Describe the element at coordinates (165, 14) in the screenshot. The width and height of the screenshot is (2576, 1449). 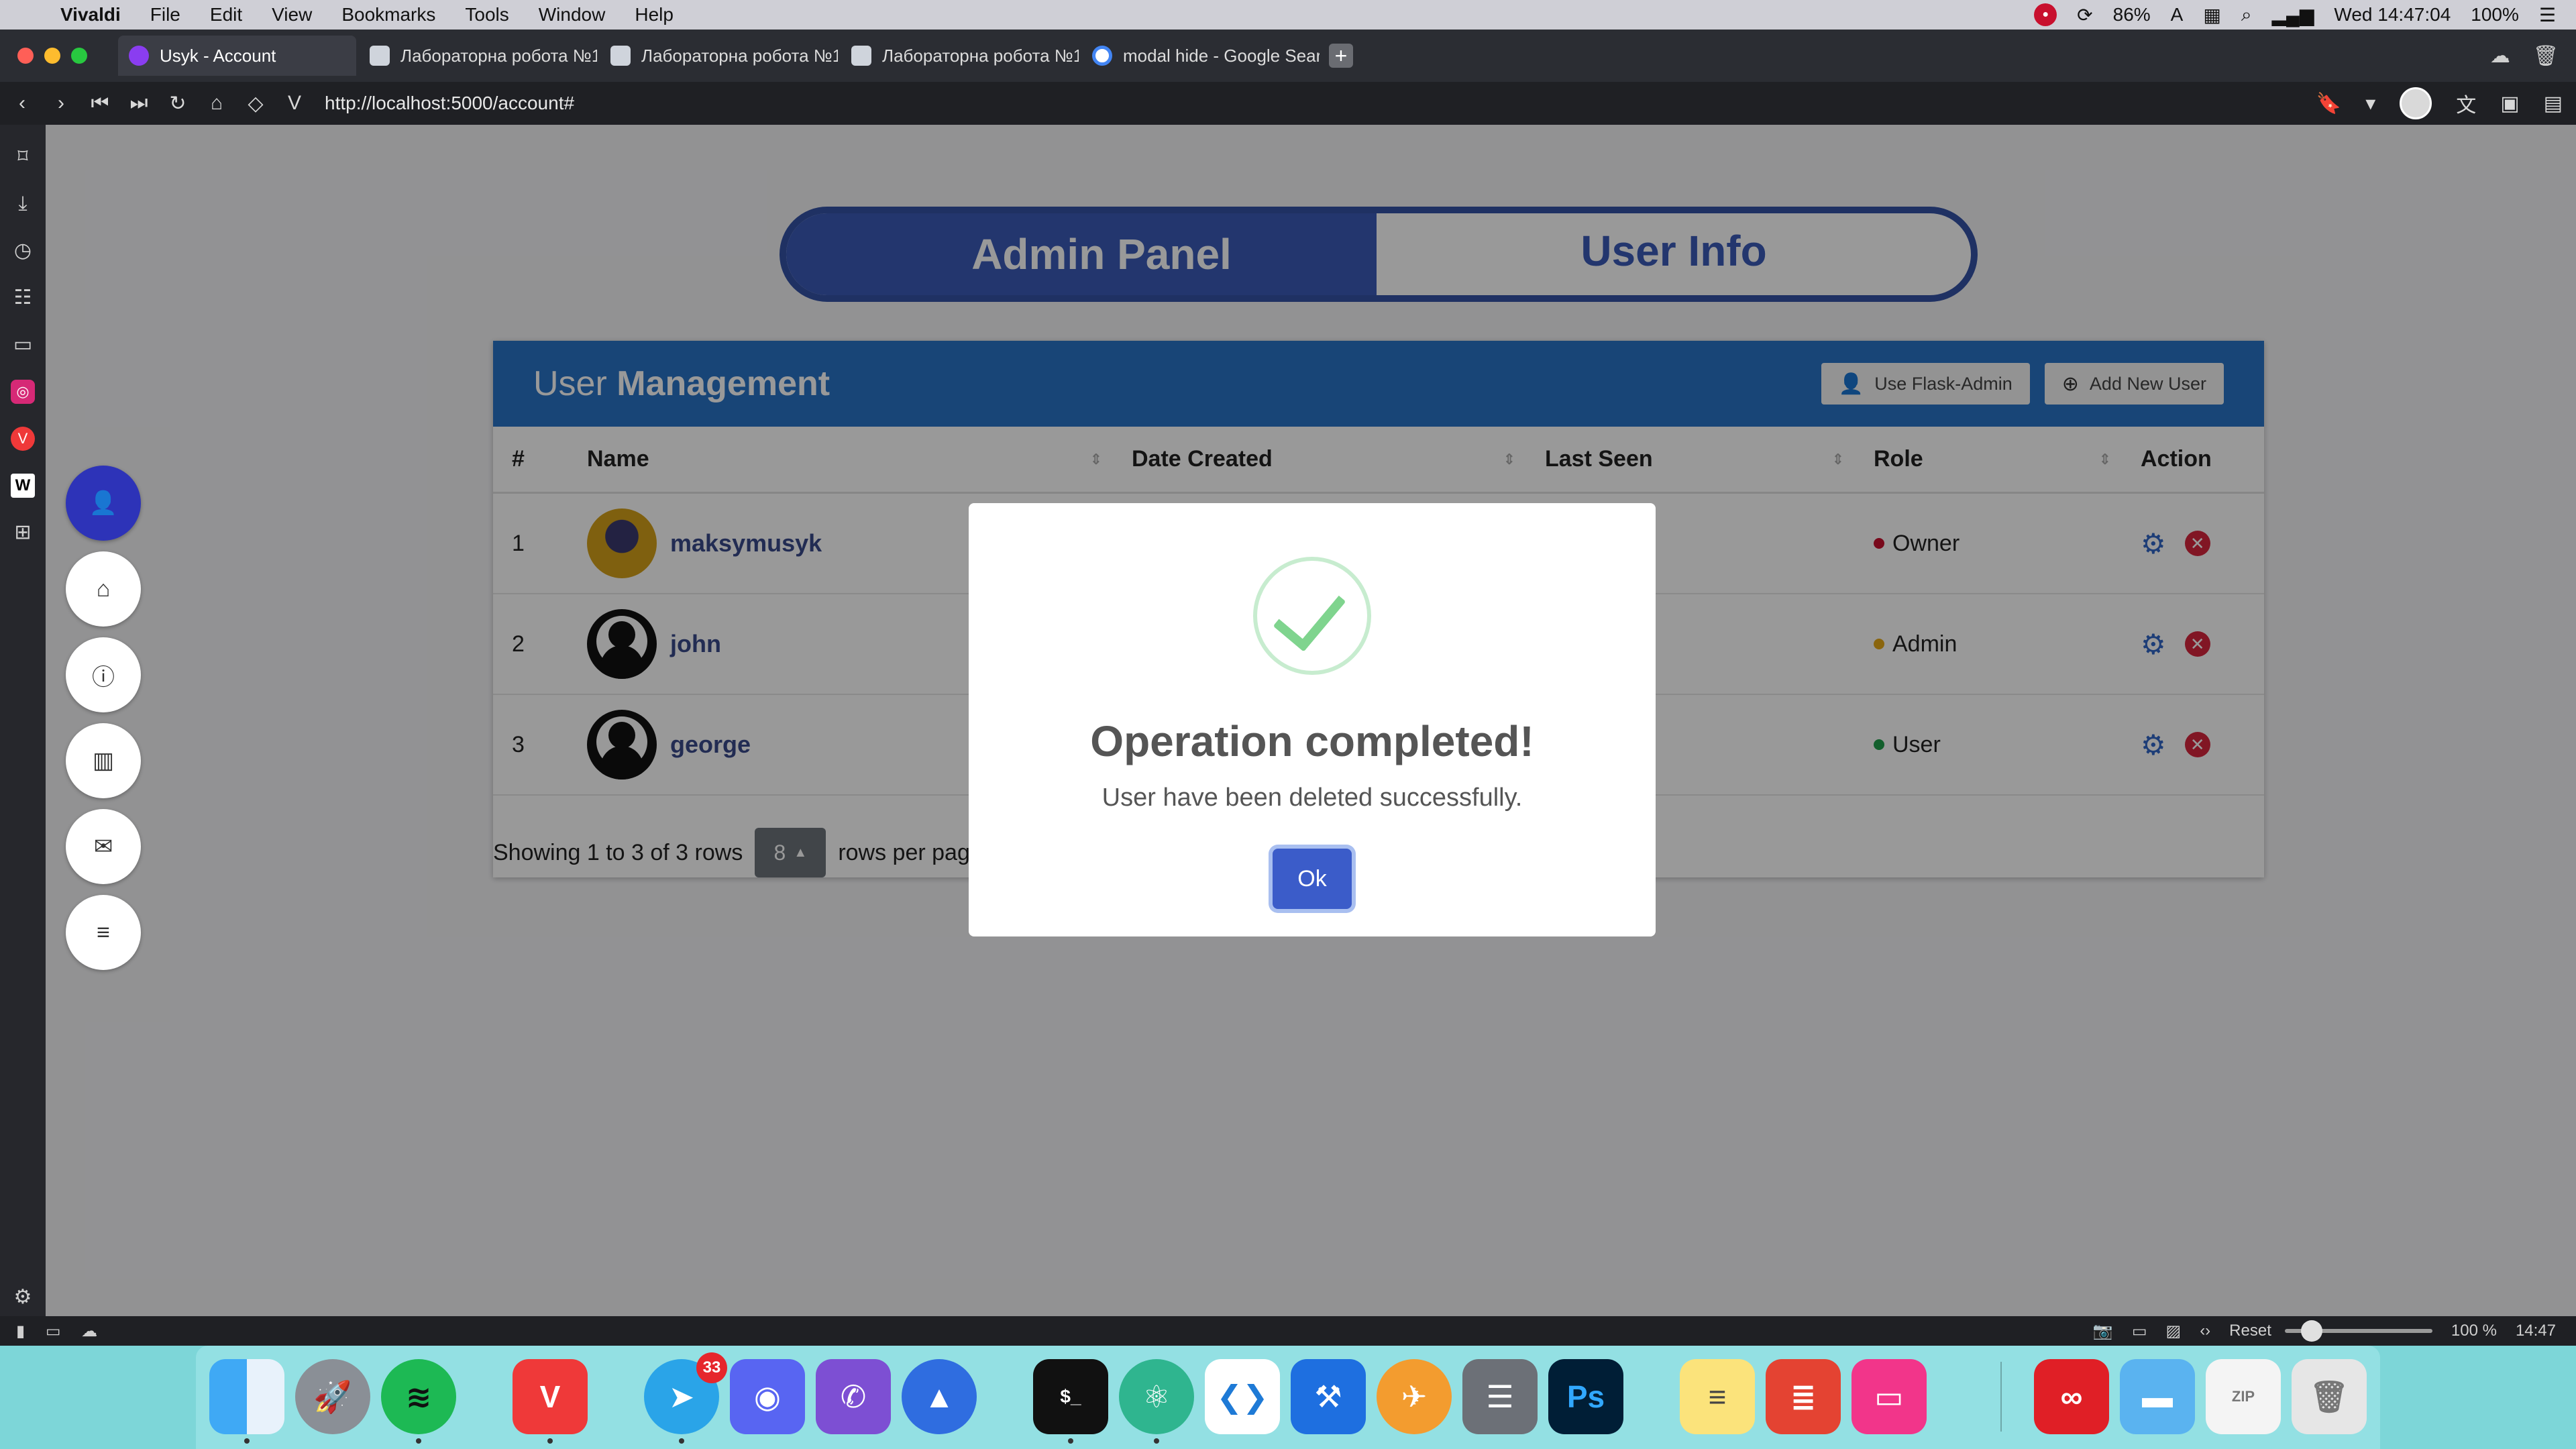
I see `menu-file: File` at that location.